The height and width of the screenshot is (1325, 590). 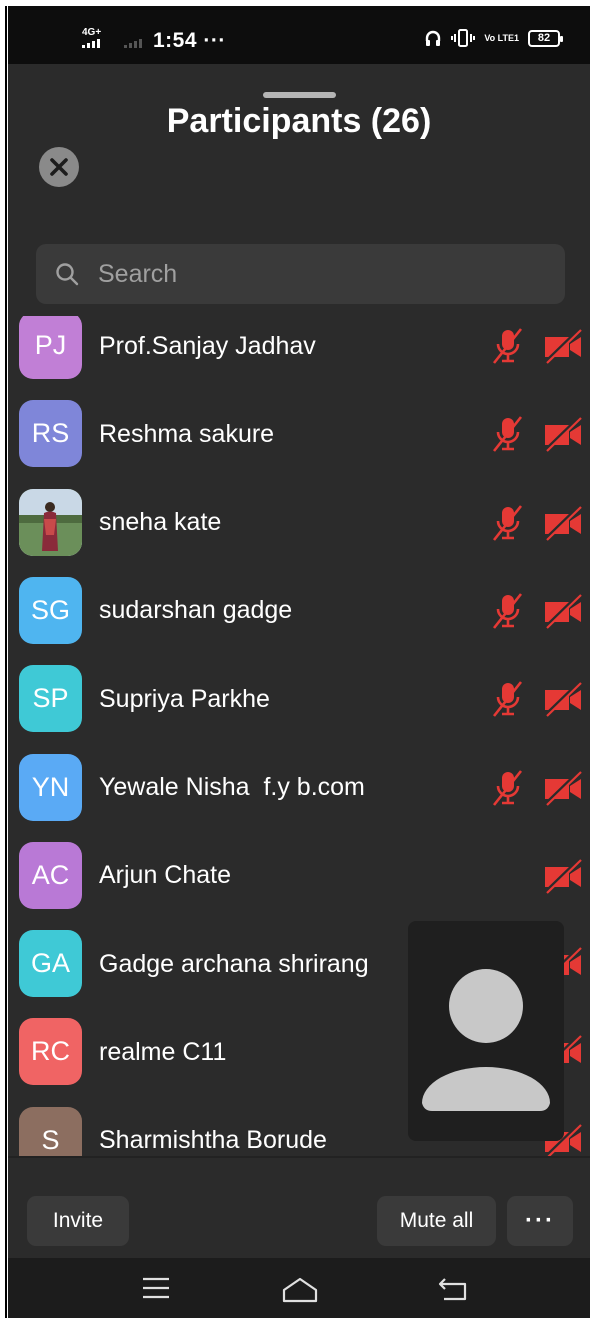 I want to click on avatar, so click(x=50, y=522).